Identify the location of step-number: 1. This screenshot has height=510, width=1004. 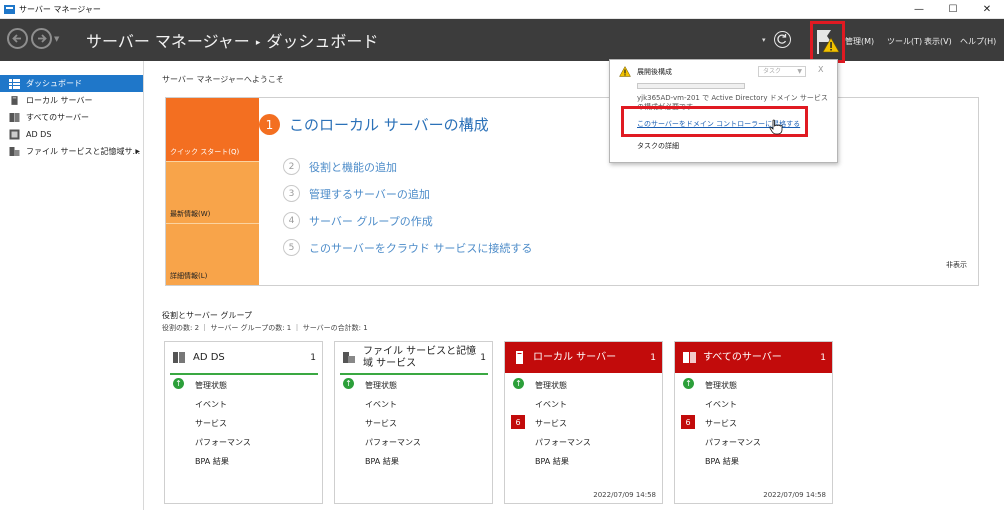
(269, 124).